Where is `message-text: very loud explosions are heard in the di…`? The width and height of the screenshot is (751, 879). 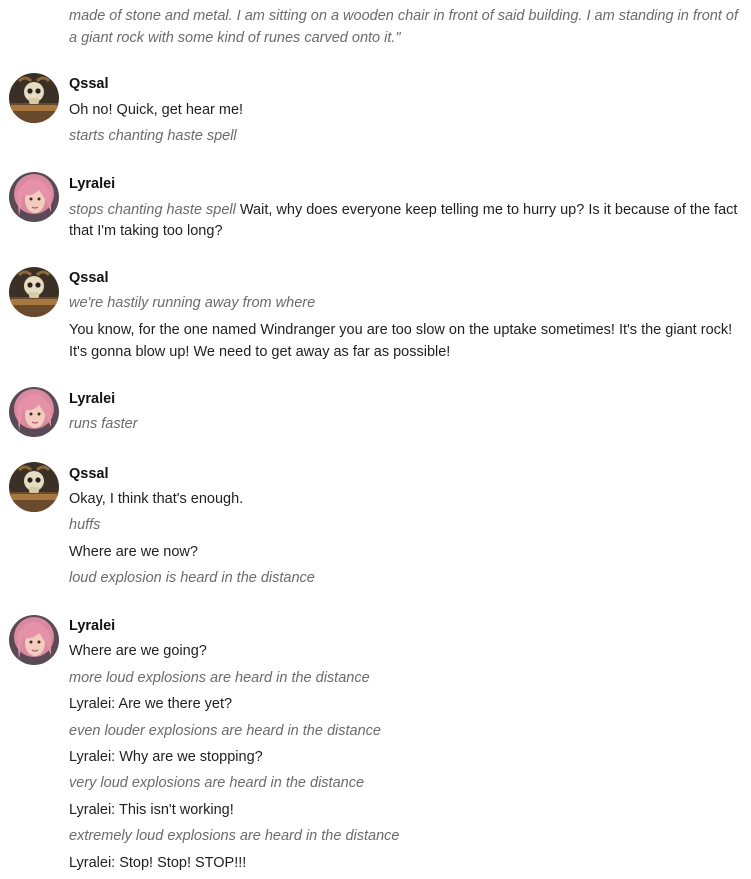 message-text: very loud explosions are heard in the di… is located at coordinates (217, 783).